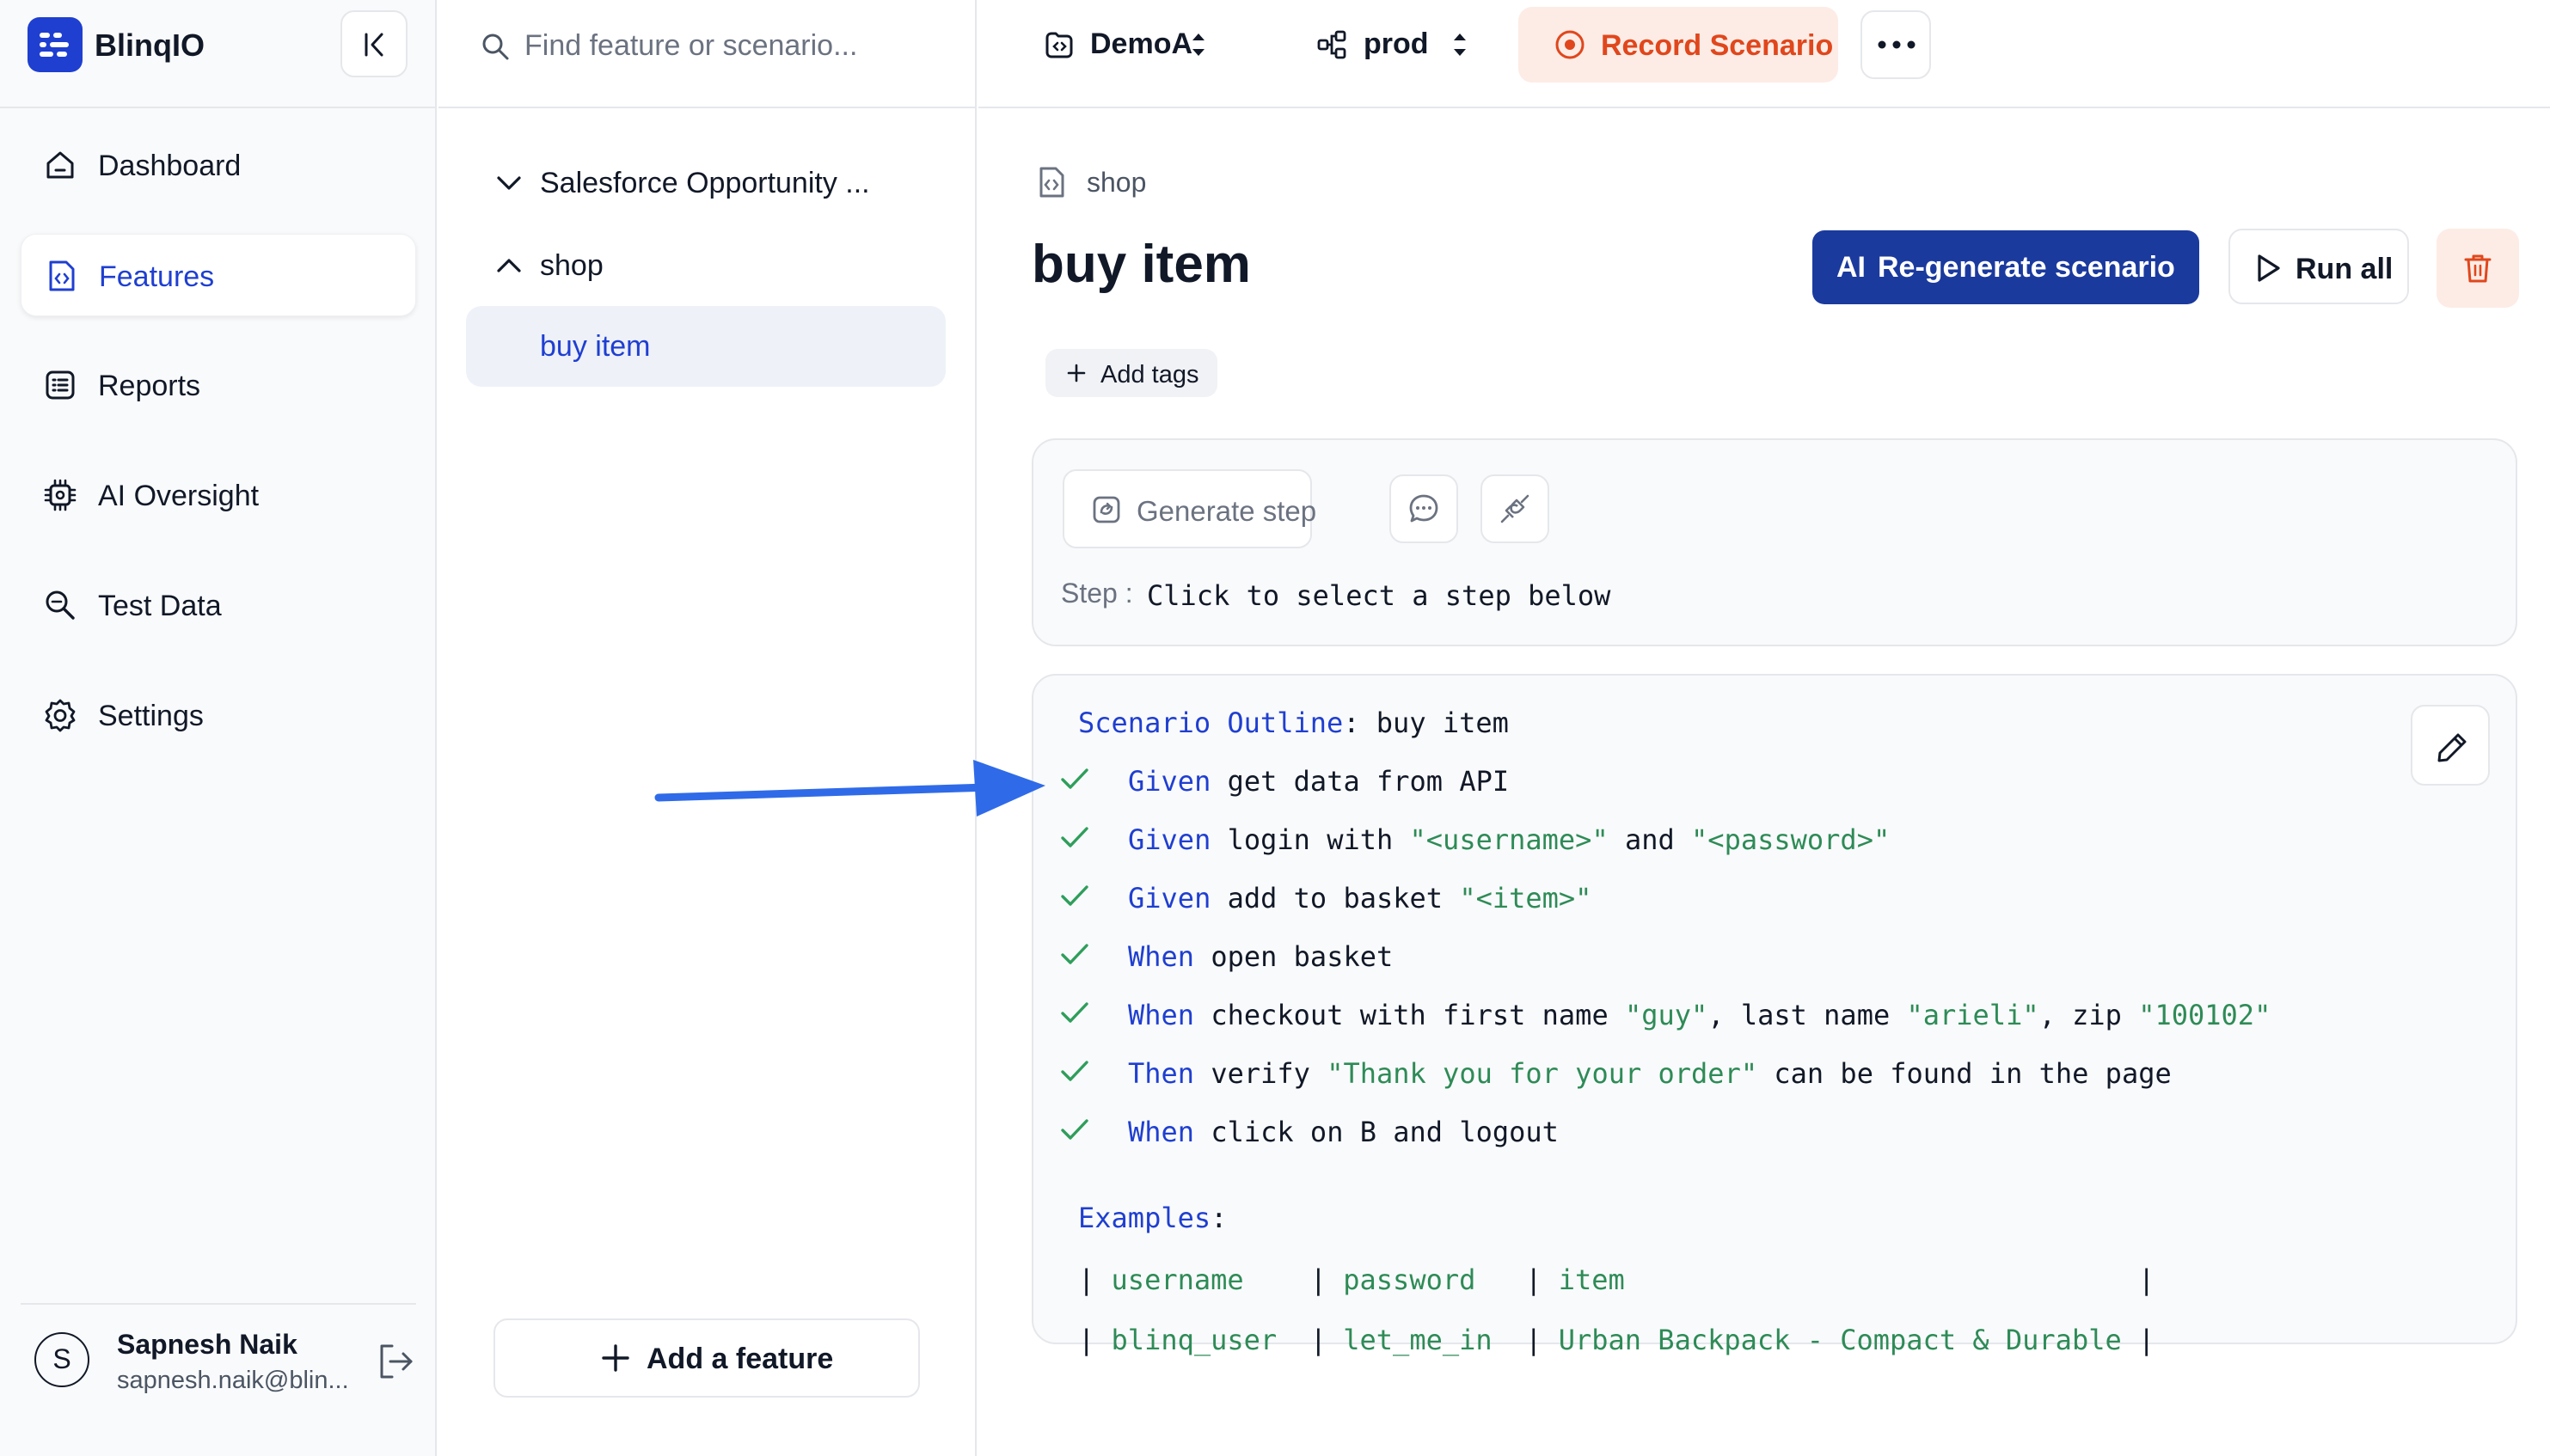 The width and height of the screenshot is (2550, 1456). Describe the element at coordinates (61, 1360) in the screenshot. I see `avatar: S` at that location.